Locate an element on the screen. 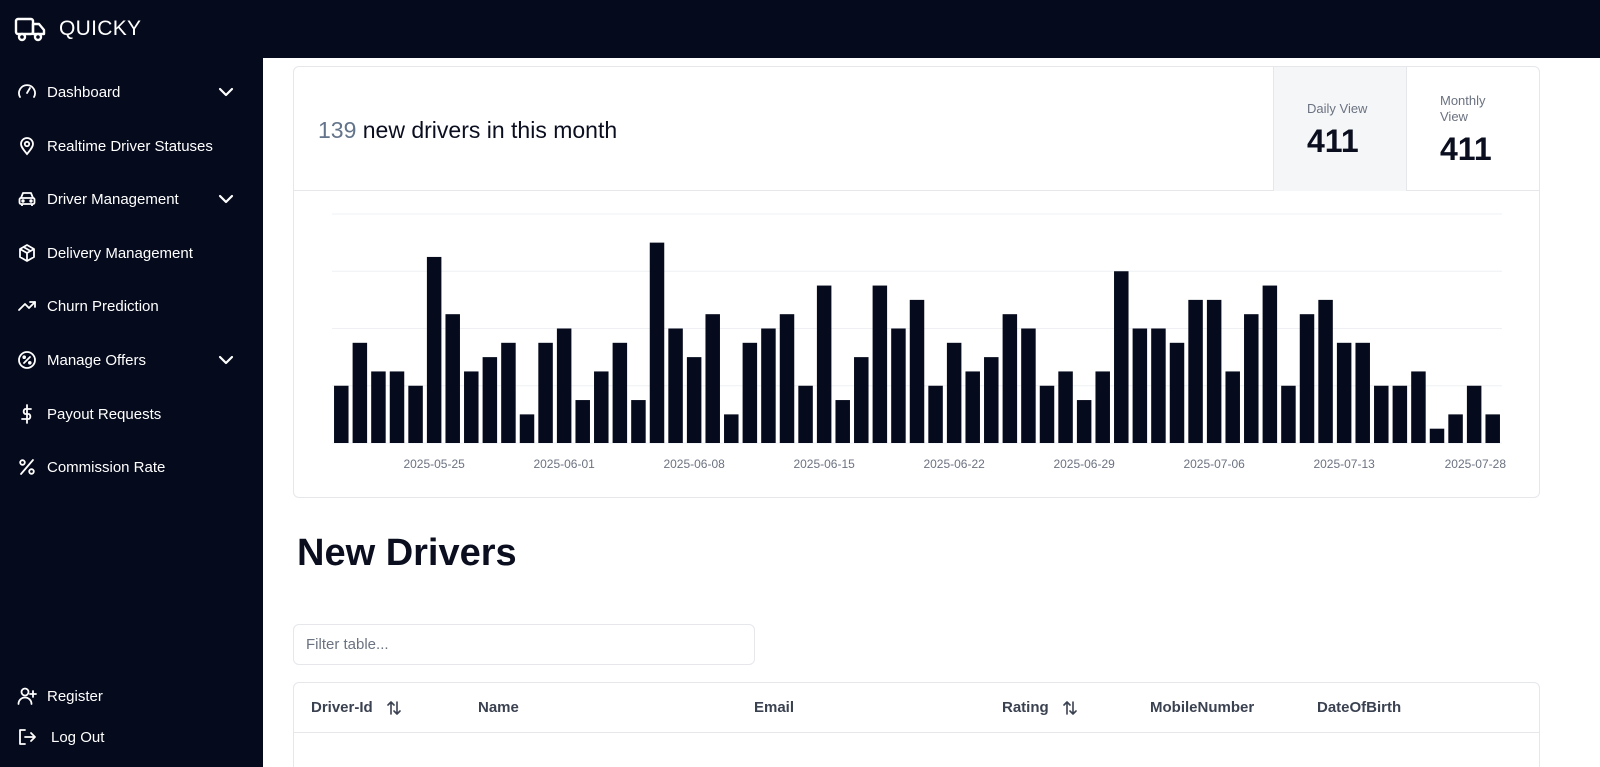 Image resolution: width=1600 pixels, height=767 pixels. x-tick-label: 2025-07-28 is located at coordinates (1476, 464).